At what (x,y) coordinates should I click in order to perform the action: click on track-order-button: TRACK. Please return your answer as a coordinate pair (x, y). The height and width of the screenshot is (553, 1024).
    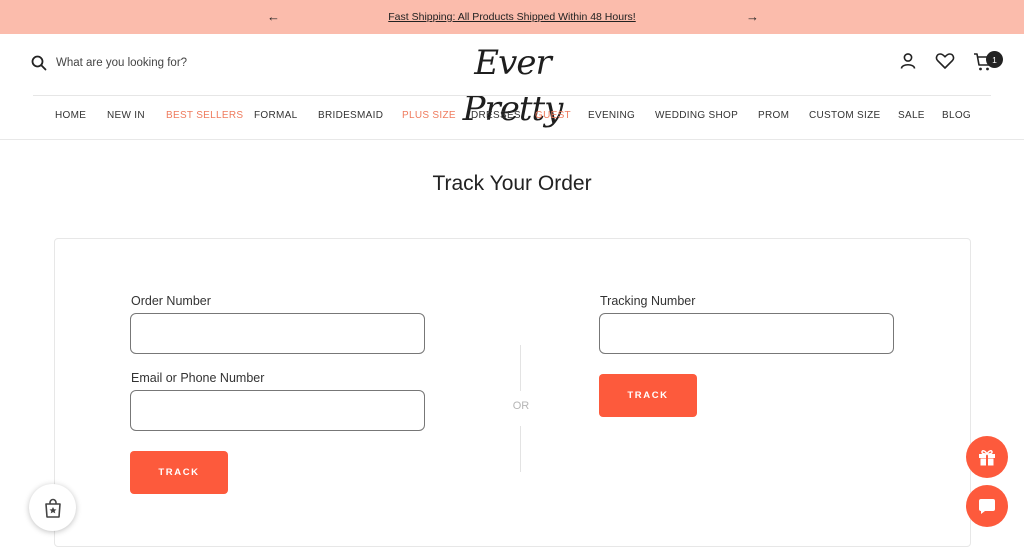
    Looking at the image, I should click on (179, 472).